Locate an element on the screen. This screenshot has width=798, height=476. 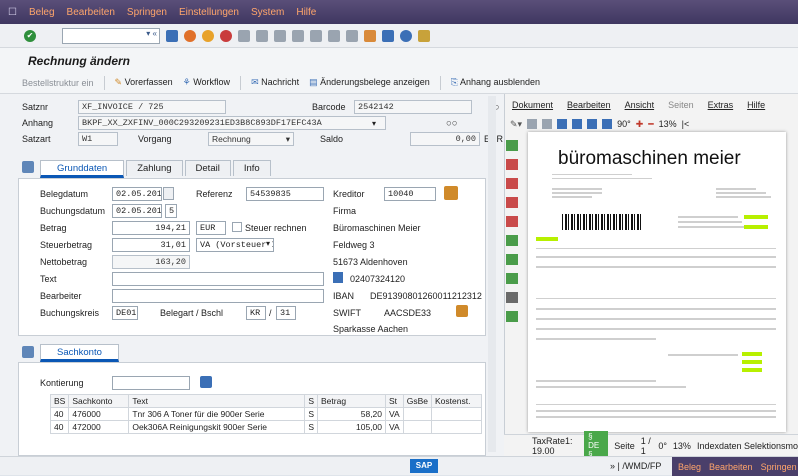
kontierung-field is located at coordinates (151, 383).